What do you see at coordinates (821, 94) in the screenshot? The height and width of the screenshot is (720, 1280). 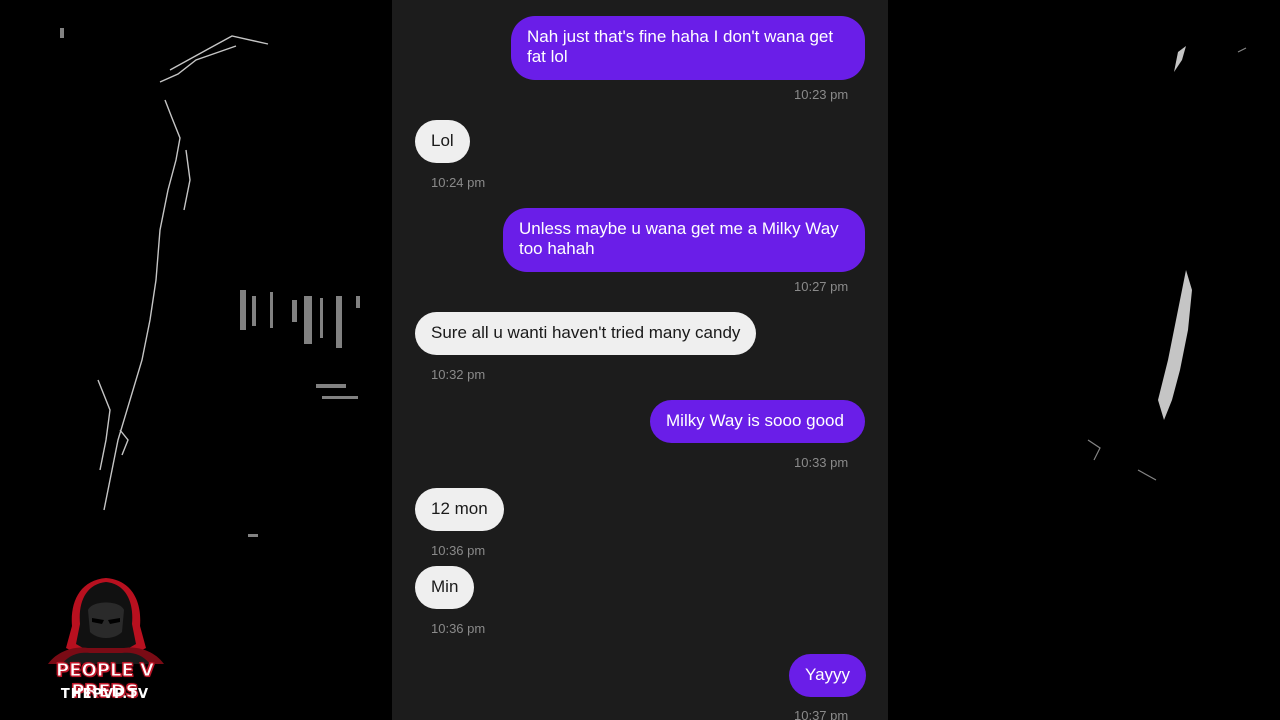 I see `message-timestamp: 10:23 pm` at bounding box center [821, 94].